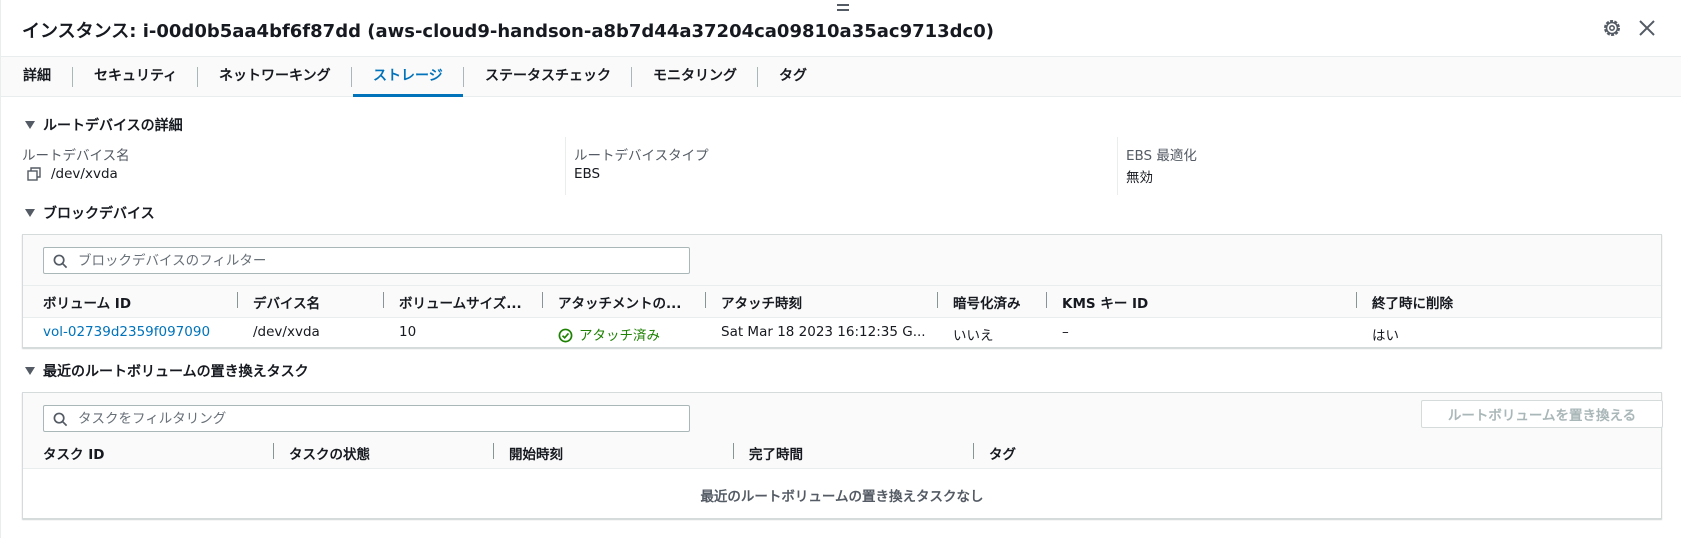 The height and width of the screenshot is (538, 1681). What do you see at coordinates (176, 372) in the screenshot?
I see `section-title: 最近のルートボリュームの置き換えタスク` at bounding box center [176, 372].